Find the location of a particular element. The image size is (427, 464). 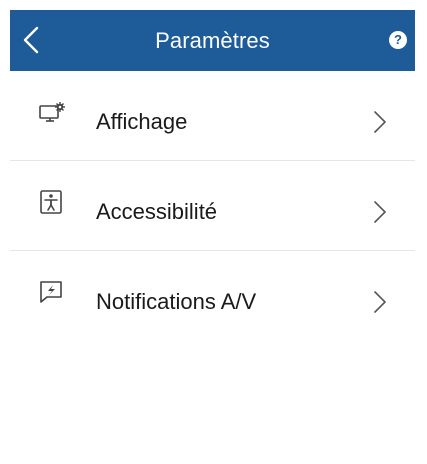

question-circle-icon: ? is located at coordinates (398, 39).